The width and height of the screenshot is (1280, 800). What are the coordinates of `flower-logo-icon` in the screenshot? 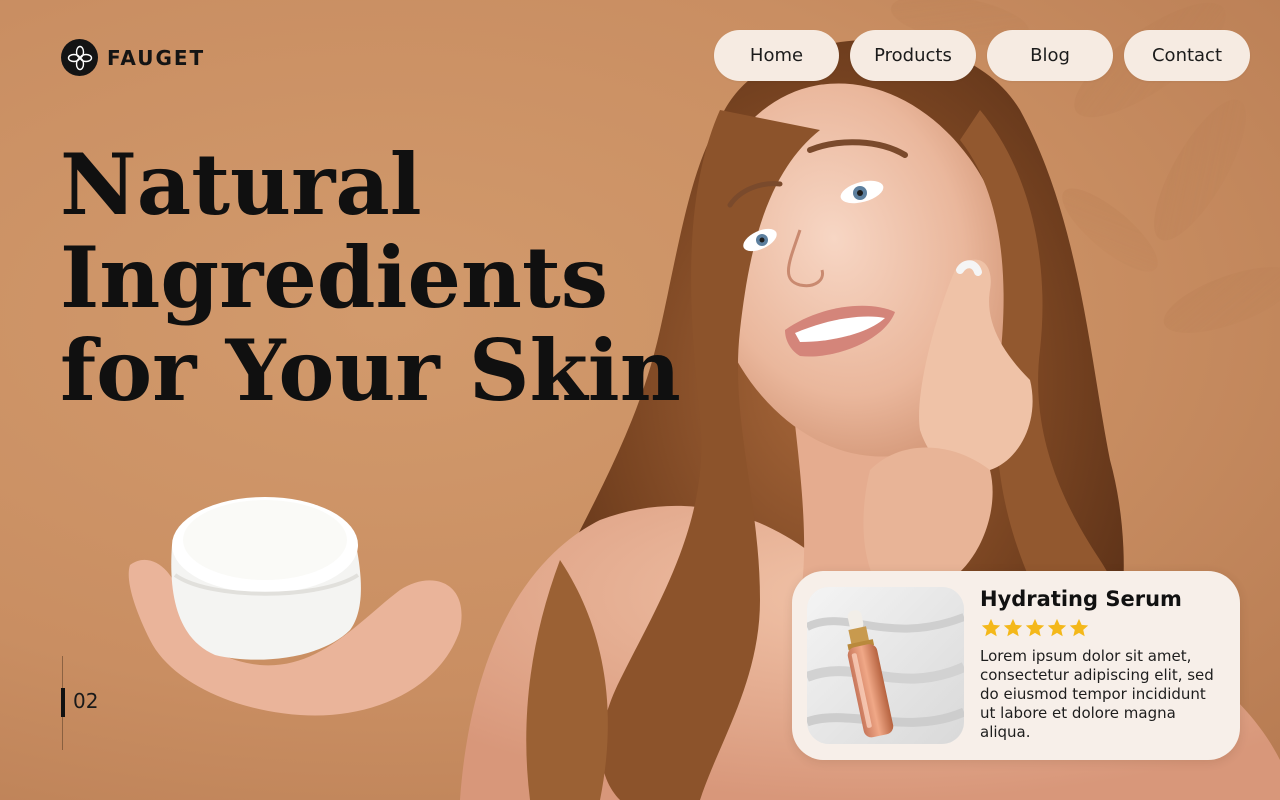 It's located at (79, 57).